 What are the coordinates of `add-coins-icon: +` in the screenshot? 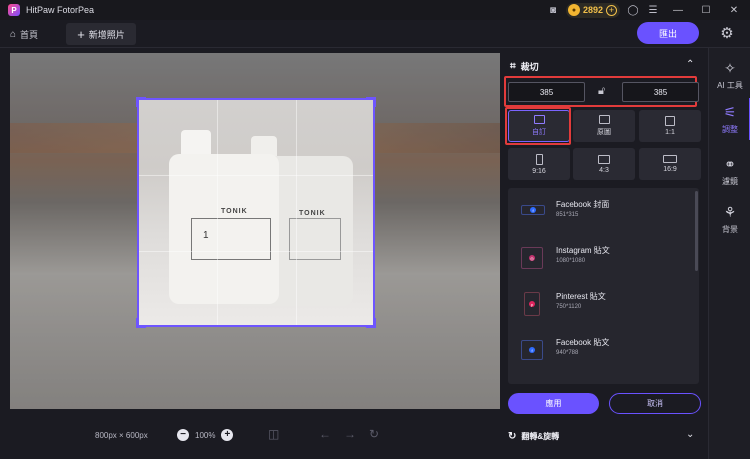 It's located at (611, 10).